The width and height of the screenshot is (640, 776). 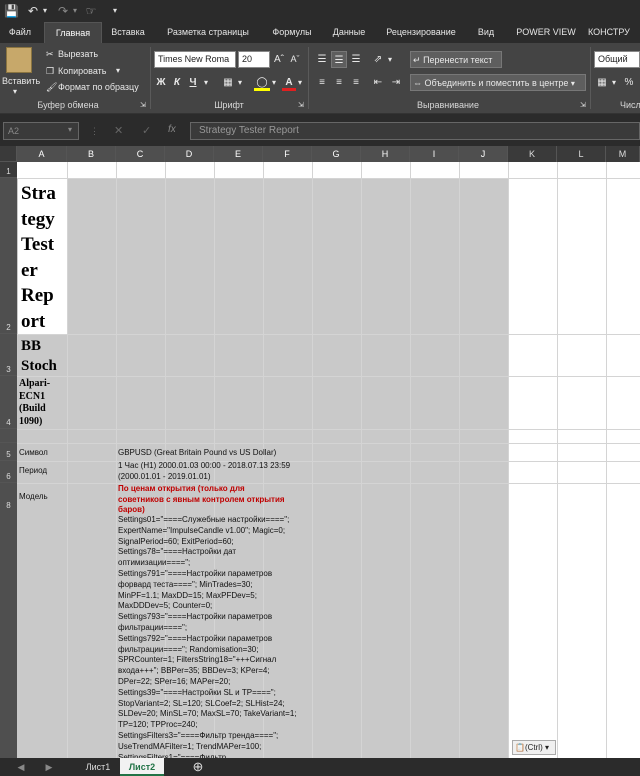 What do you see at coordinates (118, 130) in the screenshot?
I see `cancel-icon: ✕` at bounding box center [118, 130].